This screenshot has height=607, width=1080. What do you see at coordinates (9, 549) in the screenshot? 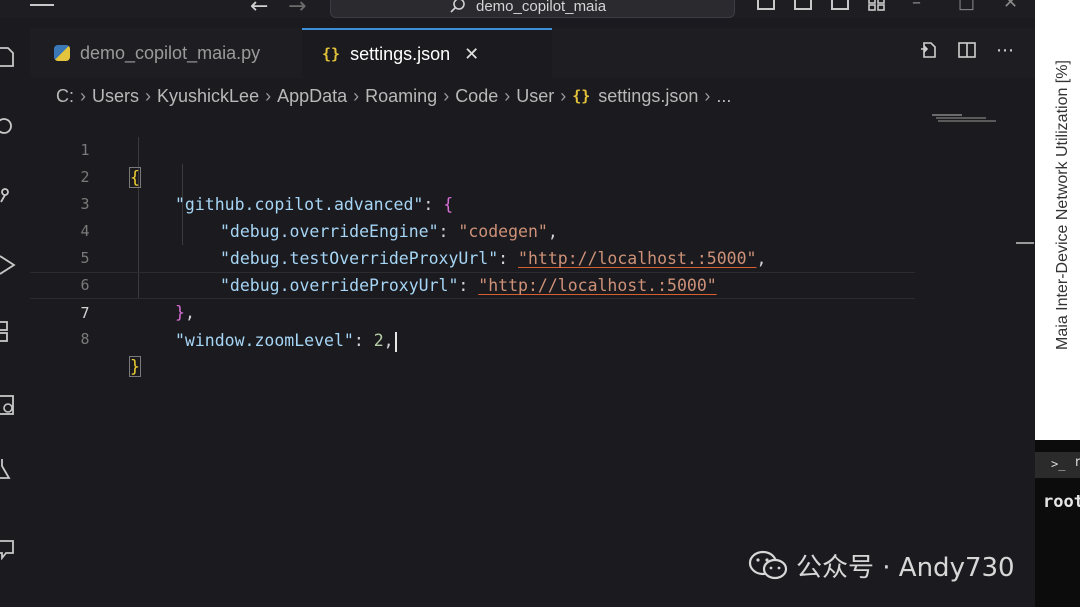
I see `chat-icon` at bounding box center [9, 549].